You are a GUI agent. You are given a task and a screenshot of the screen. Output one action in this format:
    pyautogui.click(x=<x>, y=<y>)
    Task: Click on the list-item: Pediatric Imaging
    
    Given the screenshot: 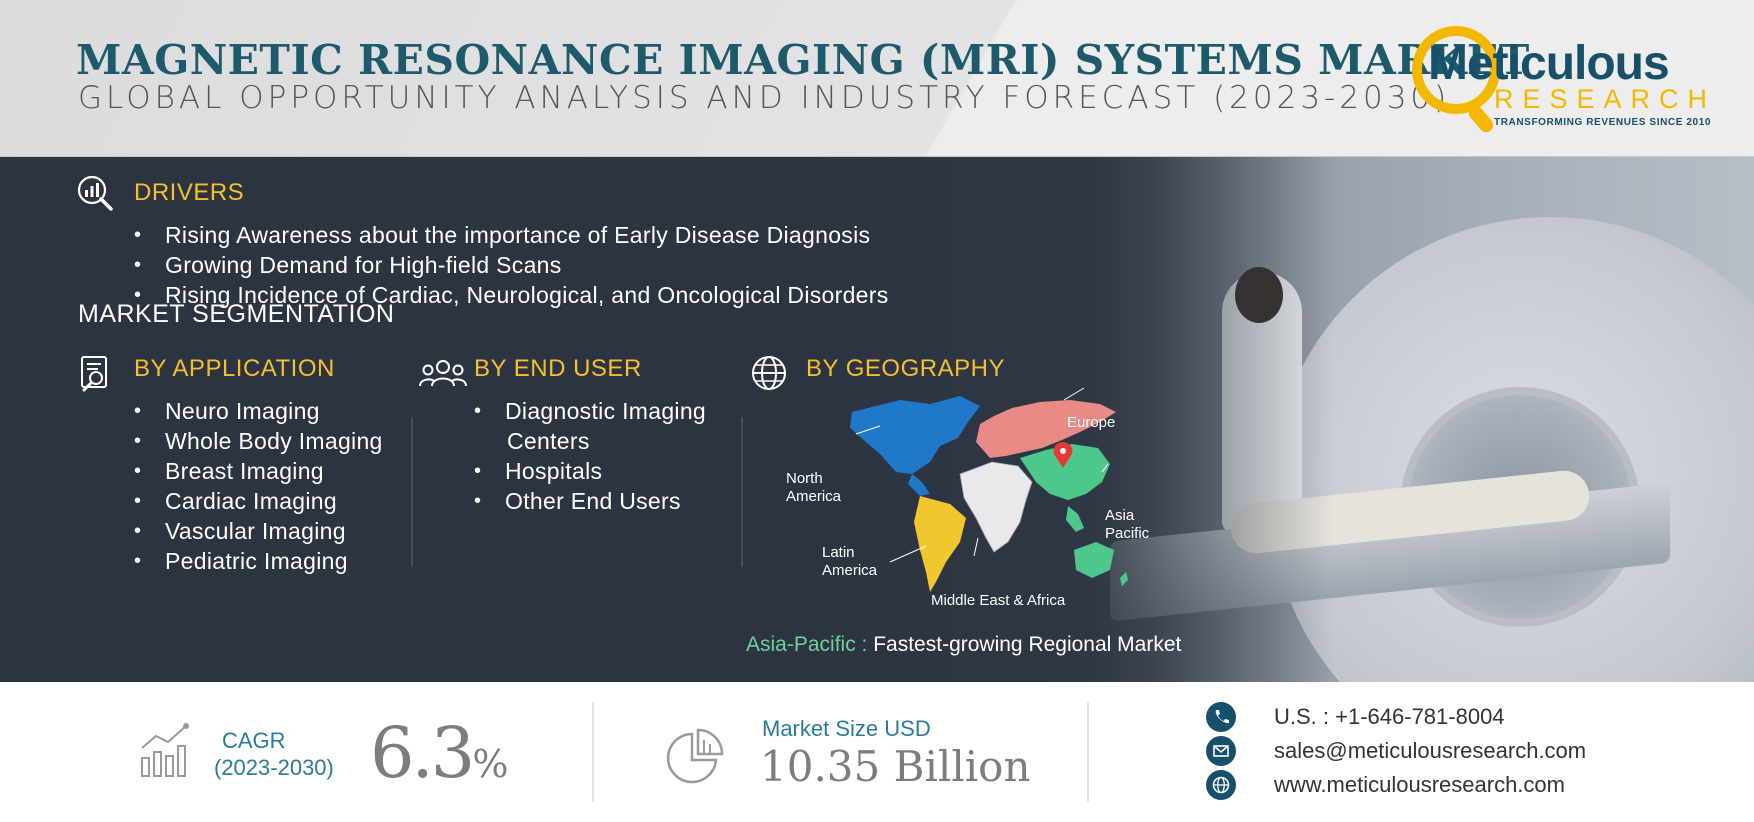 What is the action you would take?
    pyautogui.click(x=258, y=561)
    